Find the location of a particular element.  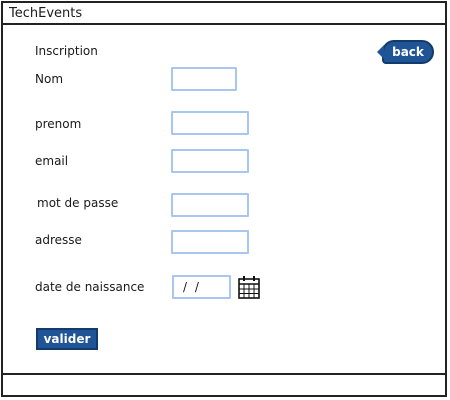

email-field is located at coordinates (210, 161).